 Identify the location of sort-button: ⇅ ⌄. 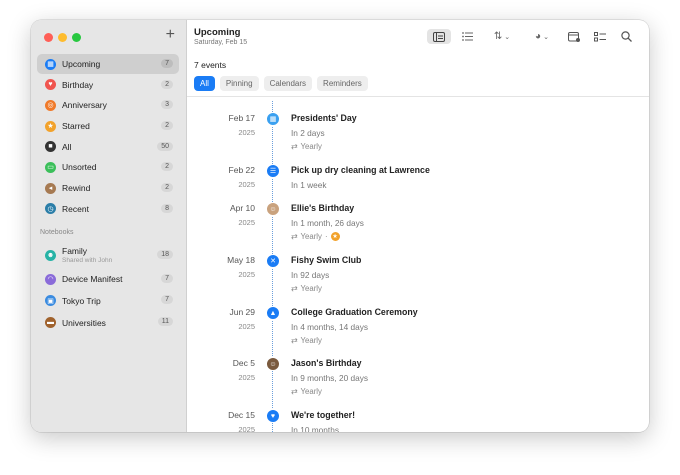
(502, 36).